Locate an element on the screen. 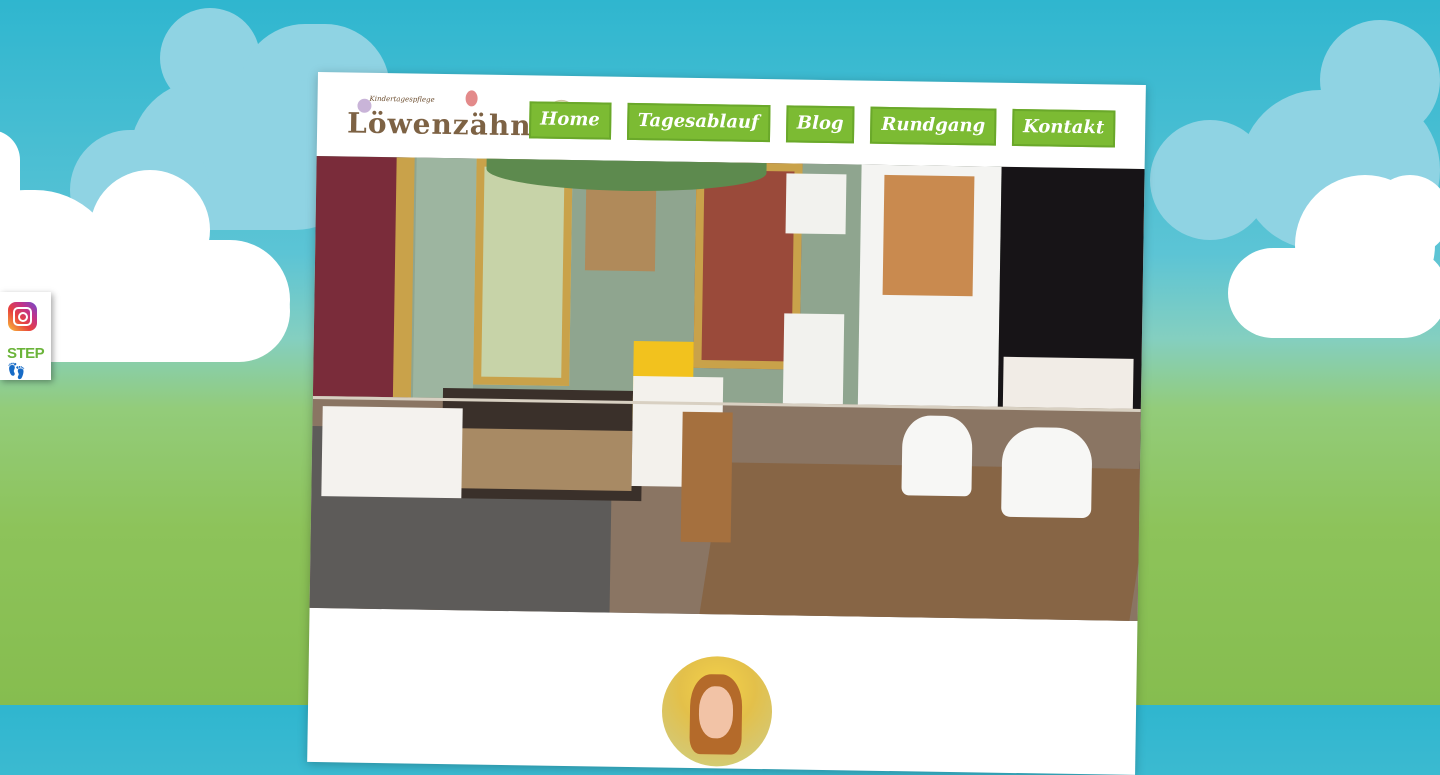 This screenshot has width=1440, height=775. step-logo: STEP👣 is located at coordinates (29, 362).